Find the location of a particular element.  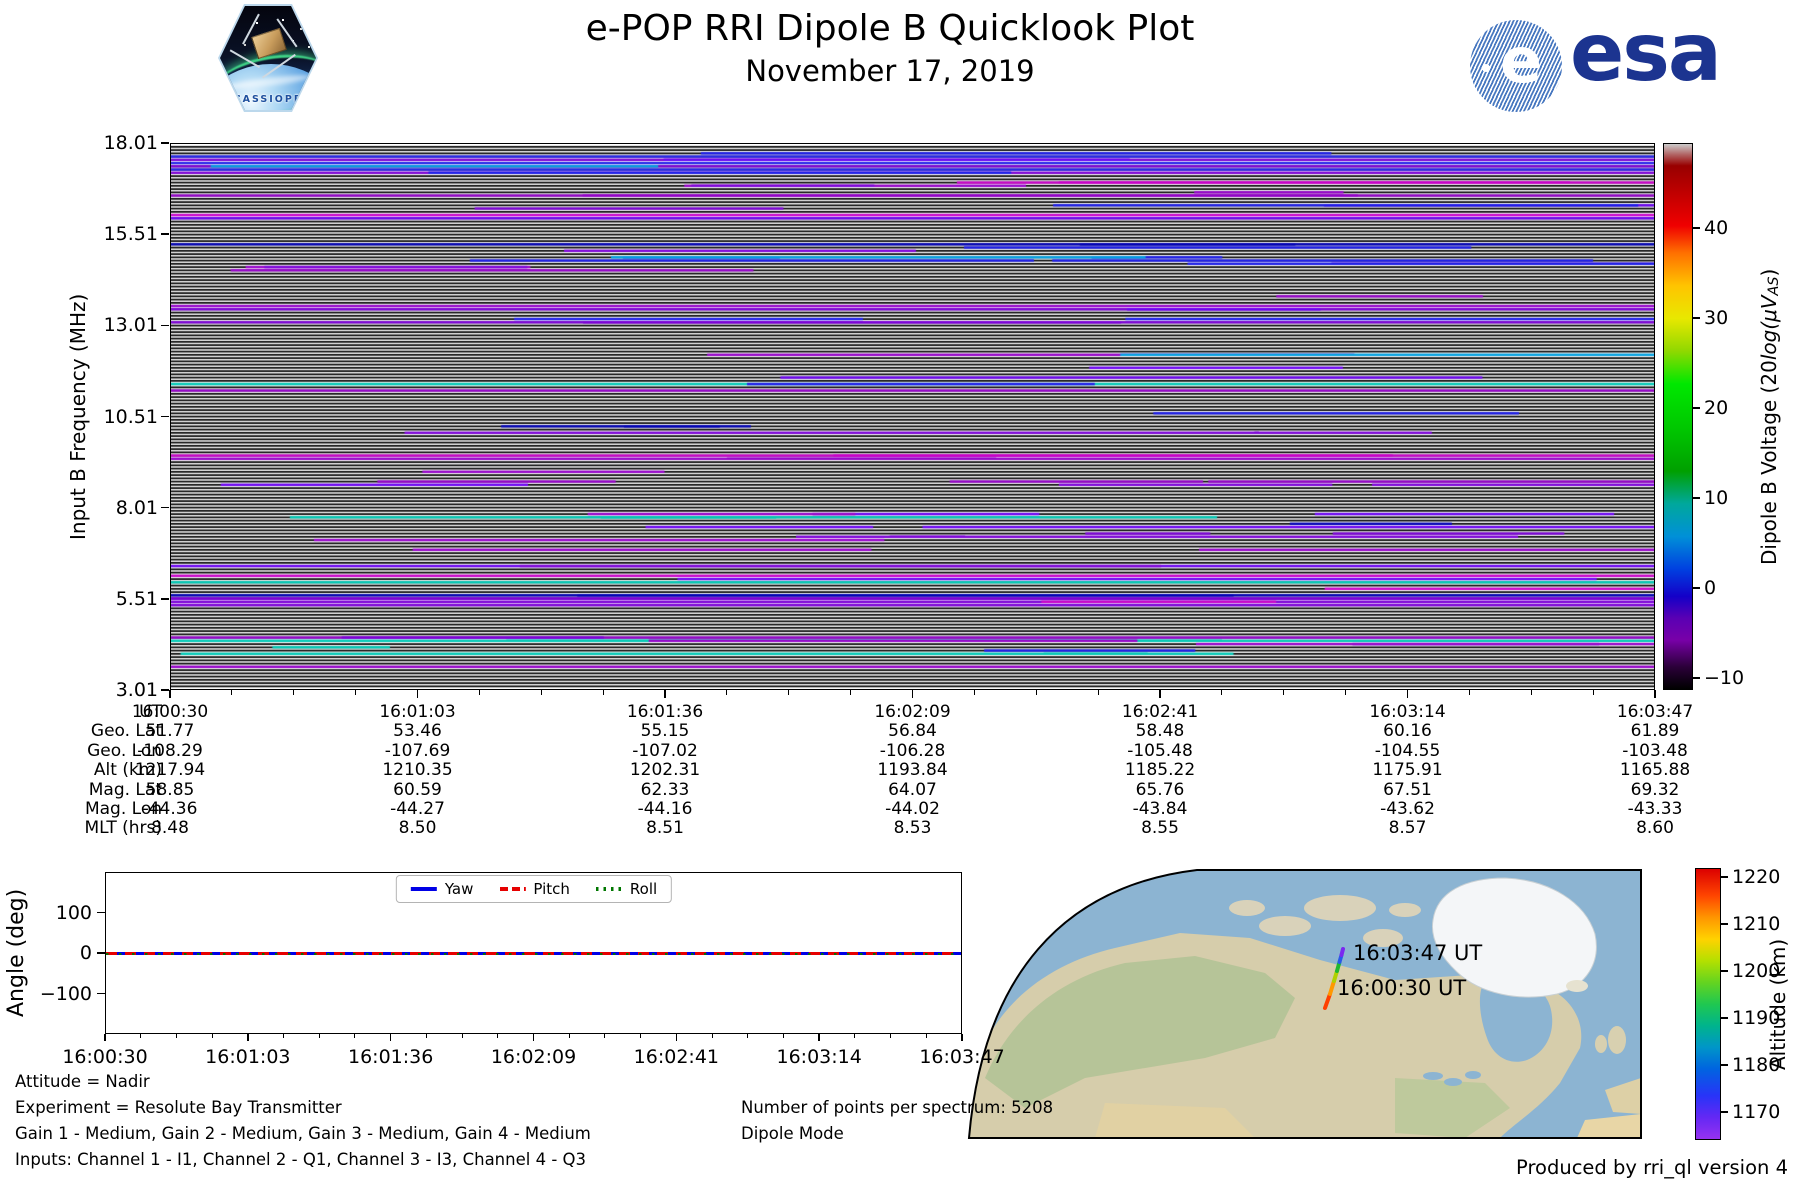

voltage-cbar-tick-label: −10 is located at coordinates (1724, 678).